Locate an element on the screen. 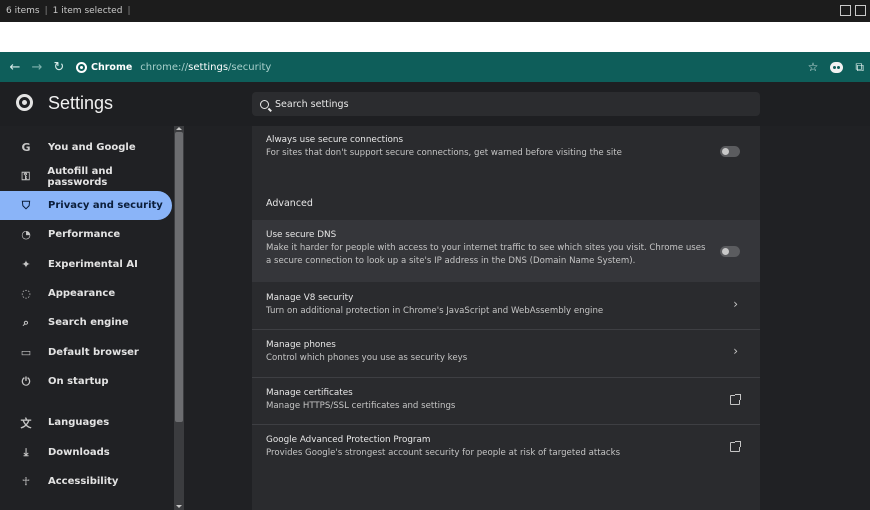  sidebar-item-on-startup: ⏻ On startup is located at coordinates (86, 381).